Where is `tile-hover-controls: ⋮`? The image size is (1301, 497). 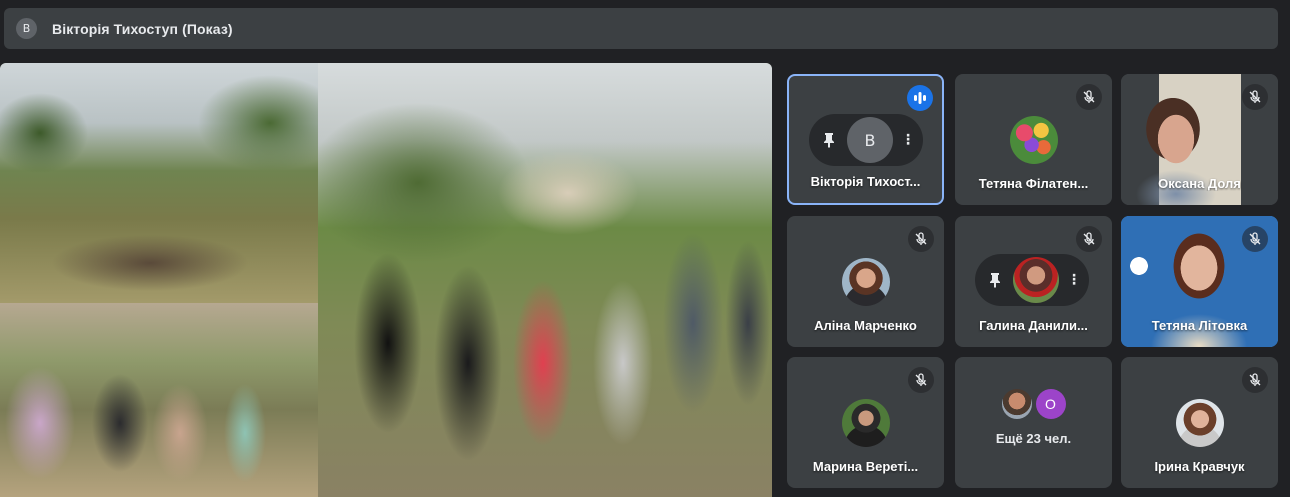 tile-hover-controls: ⋮ is located at coordinates (1032, 280).